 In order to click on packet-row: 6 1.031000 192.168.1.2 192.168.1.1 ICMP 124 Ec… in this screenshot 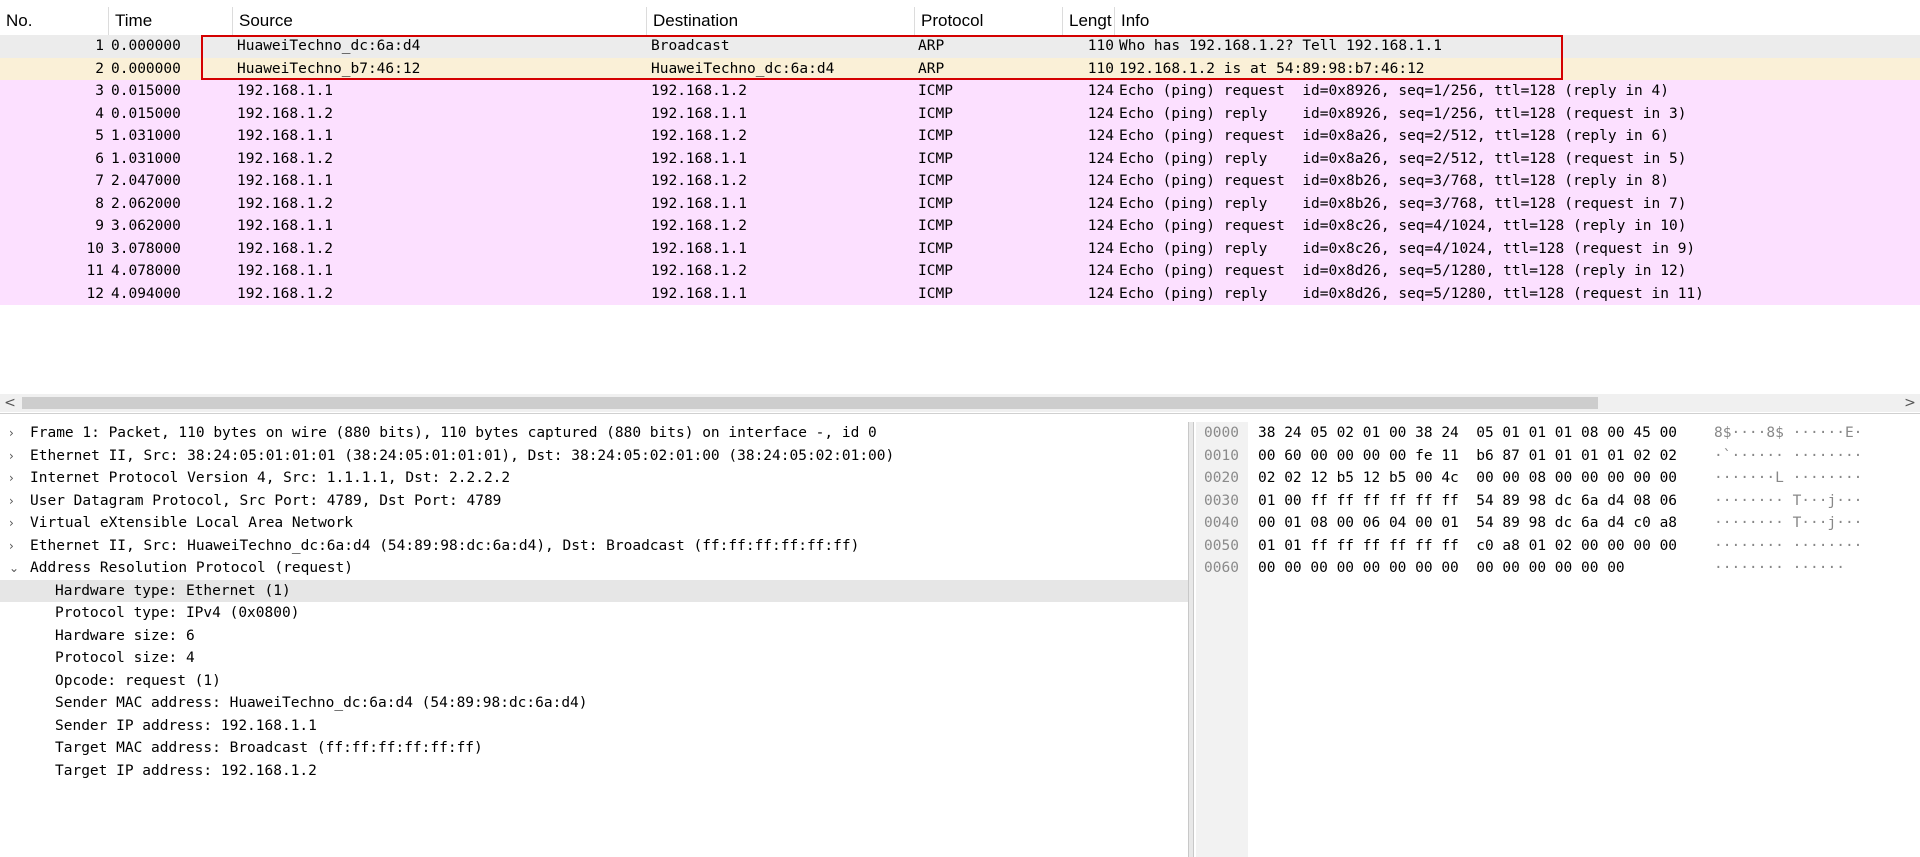, I will do `click(960, 158)`.